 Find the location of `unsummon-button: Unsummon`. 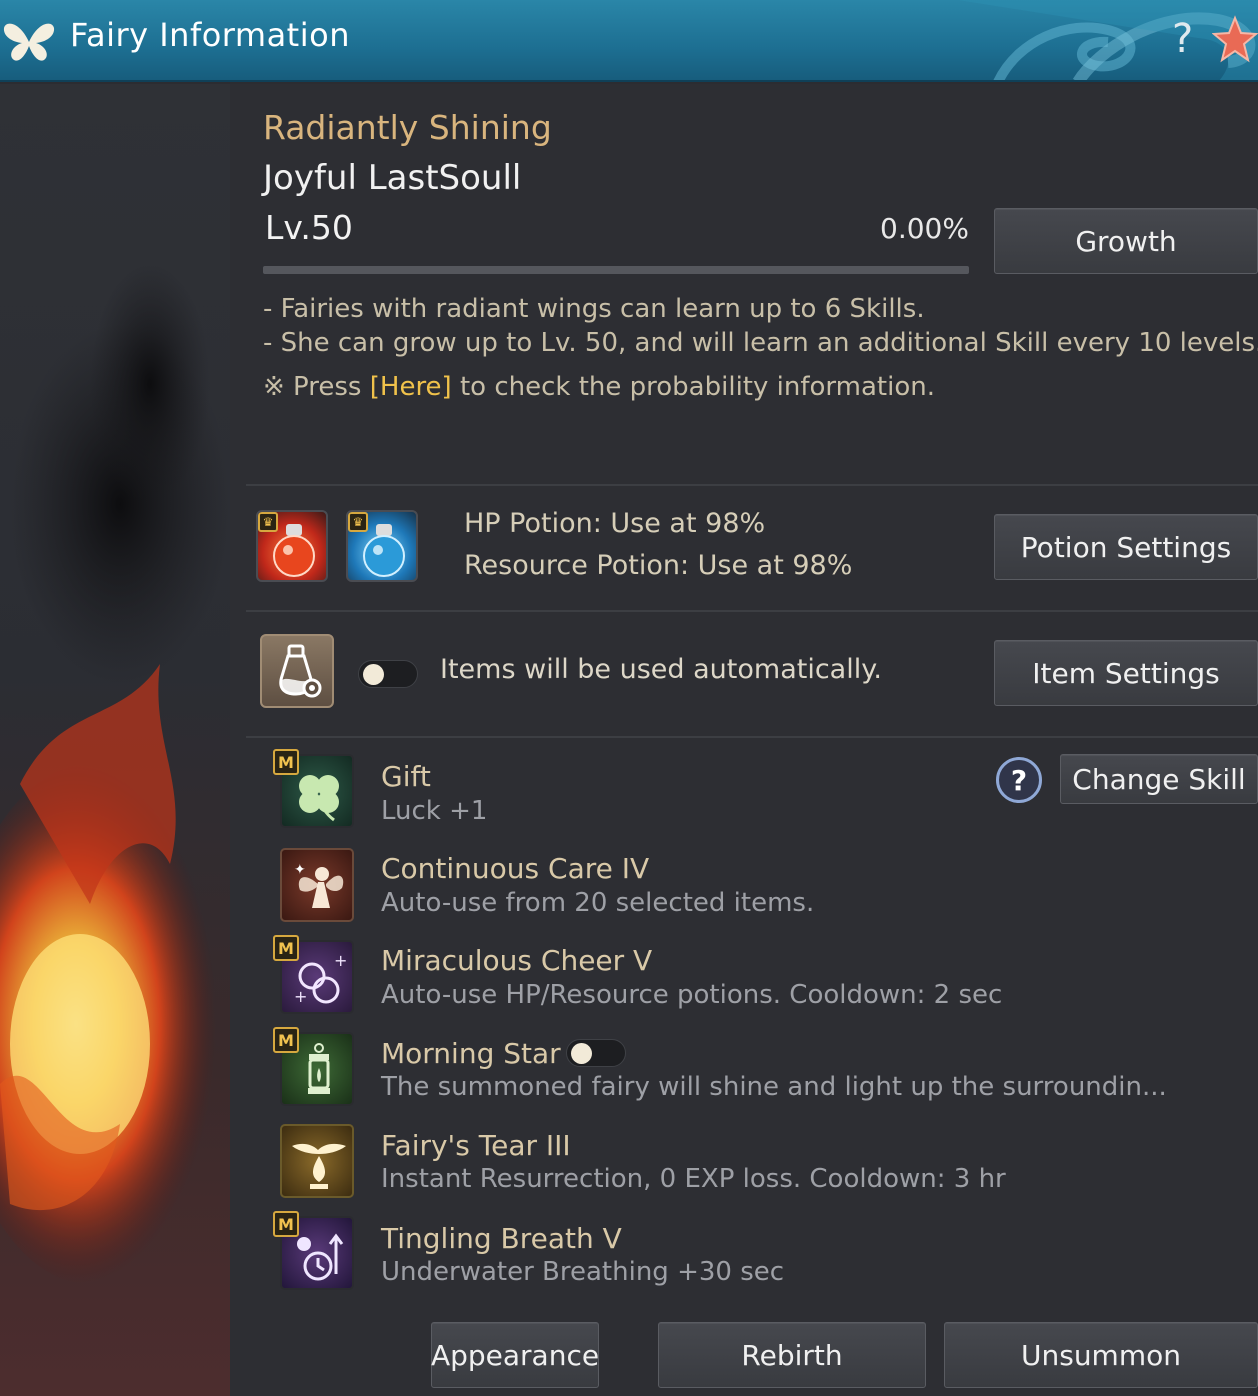

unsummon-button: Unsummon is located at coordinates (1101, 1355).